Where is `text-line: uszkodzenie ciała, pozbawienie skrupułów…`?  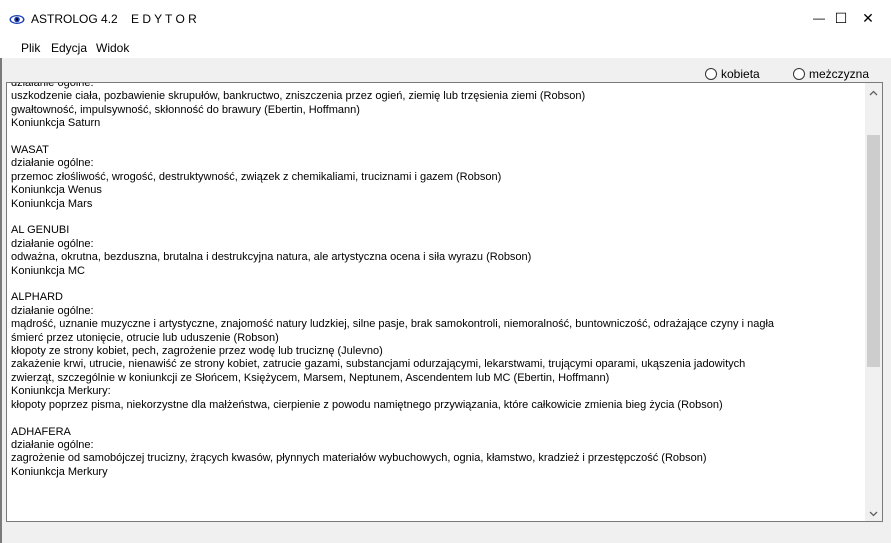 text-line: uszkodzenie ciała, pozbawienie skrupułów… is located at coordinates (298, 96).